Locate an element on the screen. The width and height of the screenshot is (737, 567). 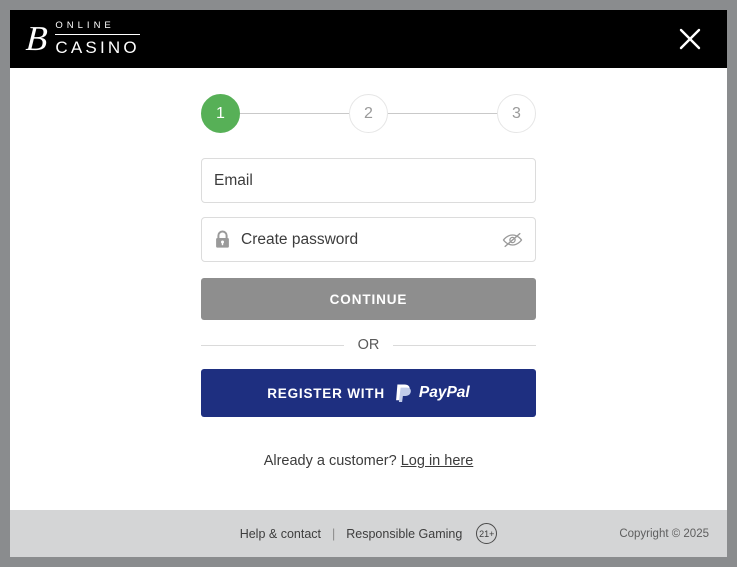
email-field: Email is located at coordinates (368, 180).